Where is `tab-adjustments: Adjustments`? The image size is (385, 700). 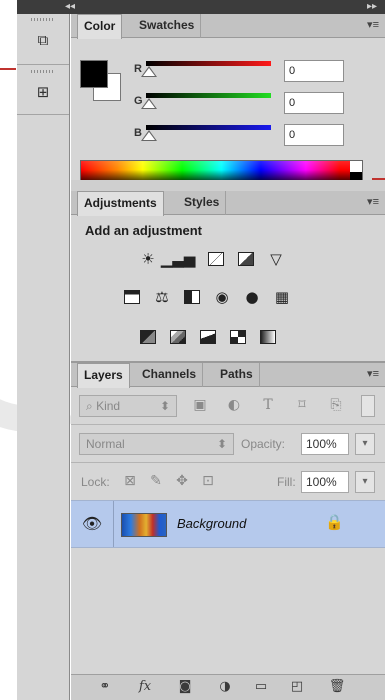
tab-adjustments: Adjustments is located at coordinates (120, 203).